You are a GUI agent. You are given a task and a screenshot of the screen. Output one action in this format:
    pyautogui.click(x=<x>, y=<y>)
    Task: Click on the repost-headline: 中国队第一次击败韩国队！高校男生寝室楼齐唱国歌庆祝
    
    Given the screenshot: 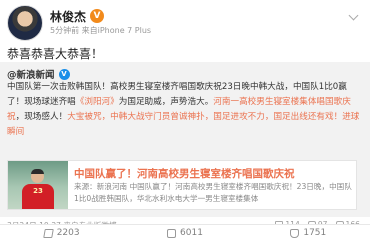 What is the action you would take?
    pyautogui.click(x=114, y=87)
    